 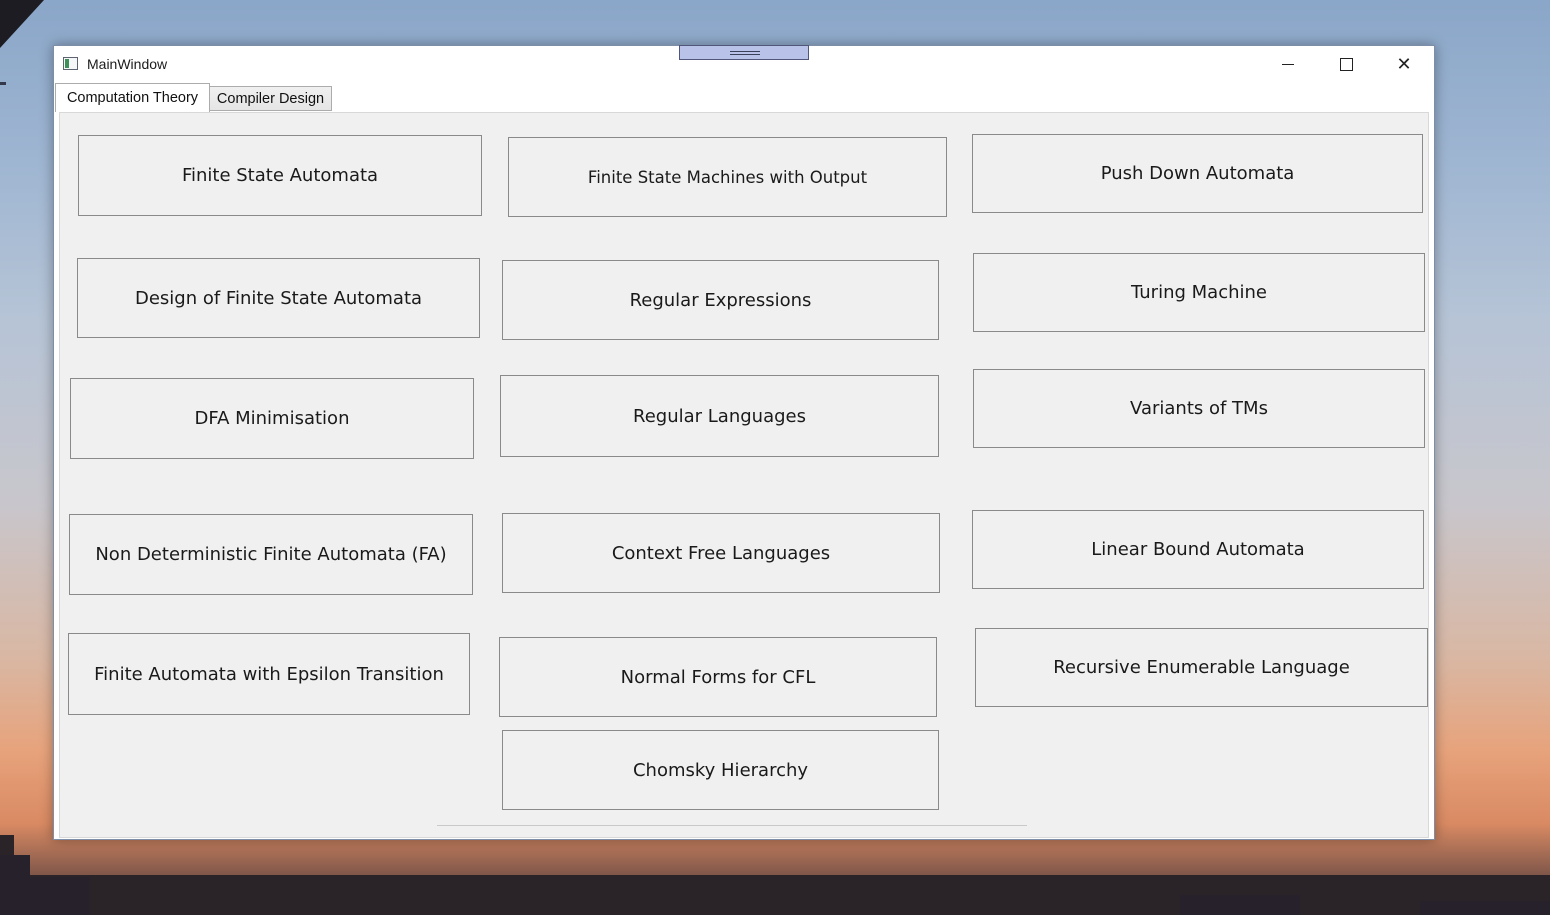 I want to click on push-down-automata-button: Push Down Automata, so click(x=1197, y=173).